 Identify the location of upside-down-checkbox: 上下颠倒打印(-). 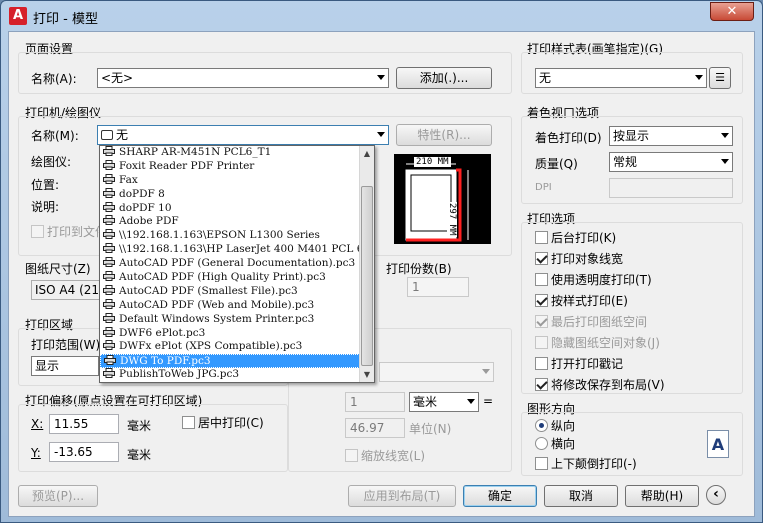
(586, 464).